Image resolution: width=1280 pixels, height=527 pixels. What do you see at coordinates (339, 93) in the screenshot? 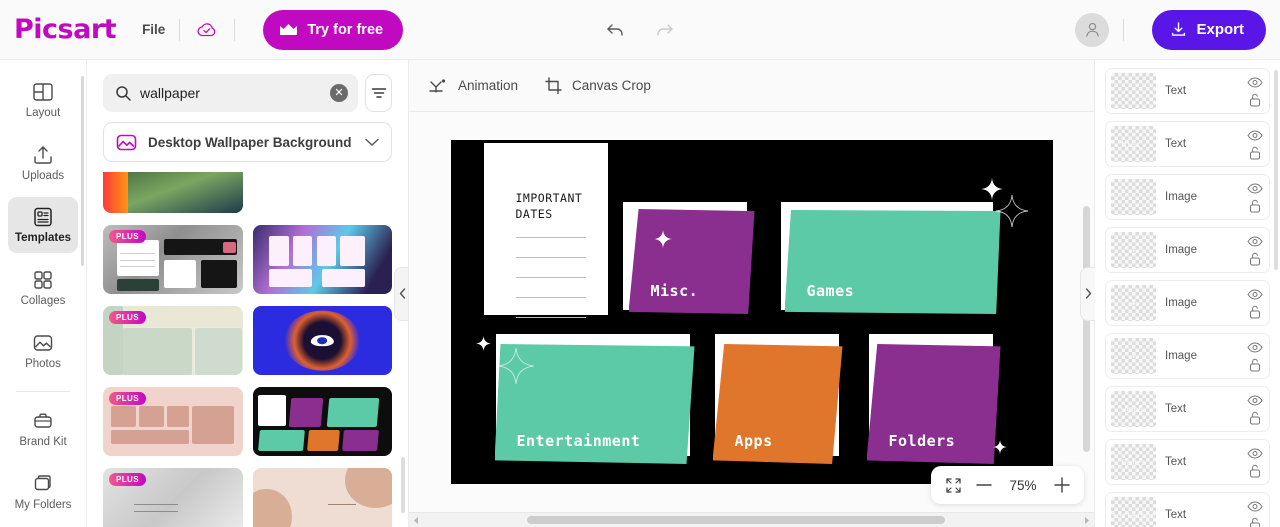
I see `clear-search-icon: ✕` at bounding box center [339, 93].